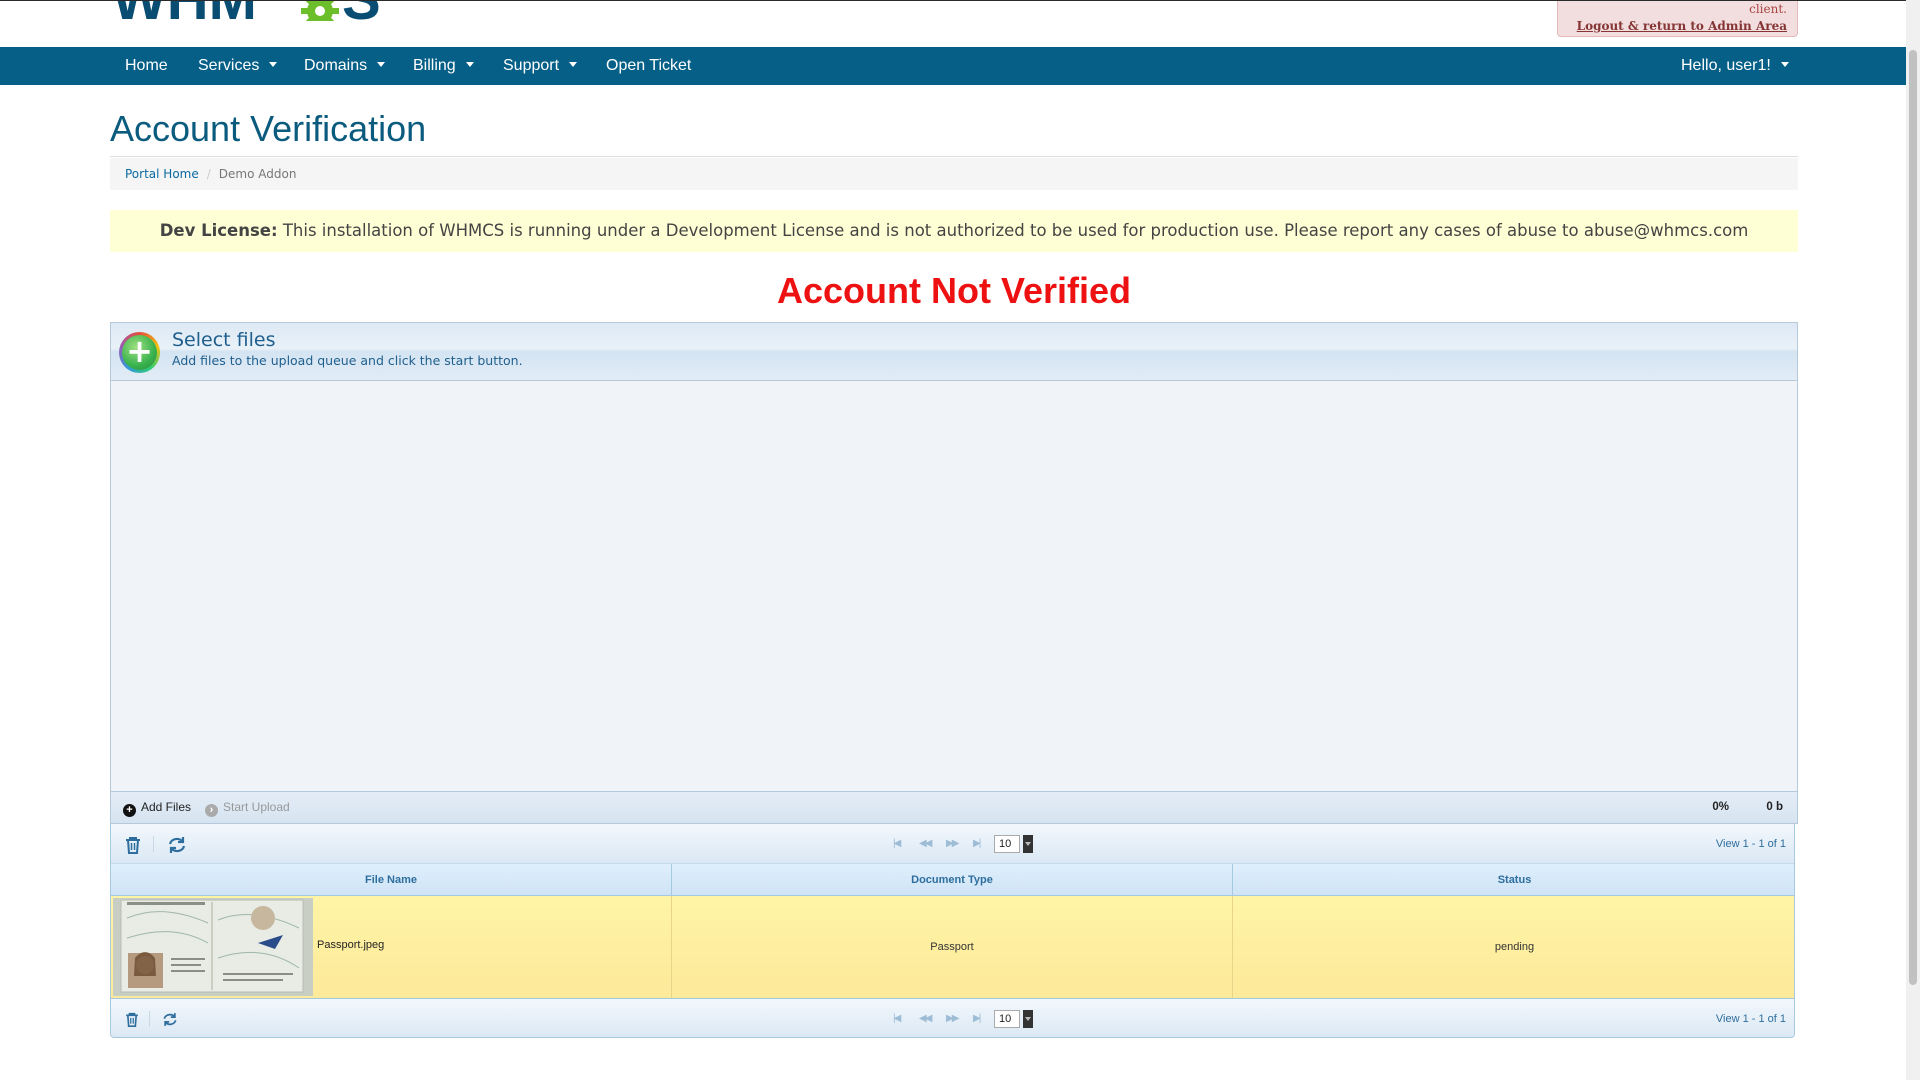 Image resolution: width=1920 pixels, height=1080 pixels. What do you see at coordinates (184, 10) in the screenshot?
I see `svg-text: WHM` at bounding box center [184, 10].